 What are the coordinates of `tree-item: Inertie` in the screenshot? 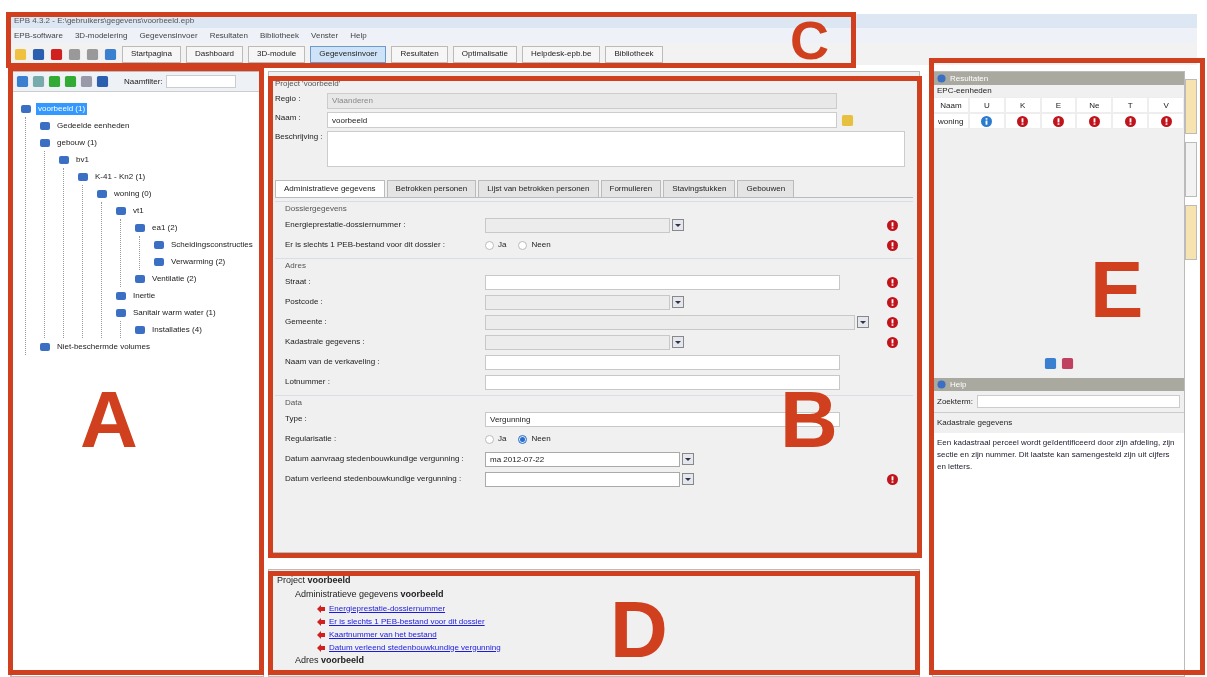 It's located at (144, 295).